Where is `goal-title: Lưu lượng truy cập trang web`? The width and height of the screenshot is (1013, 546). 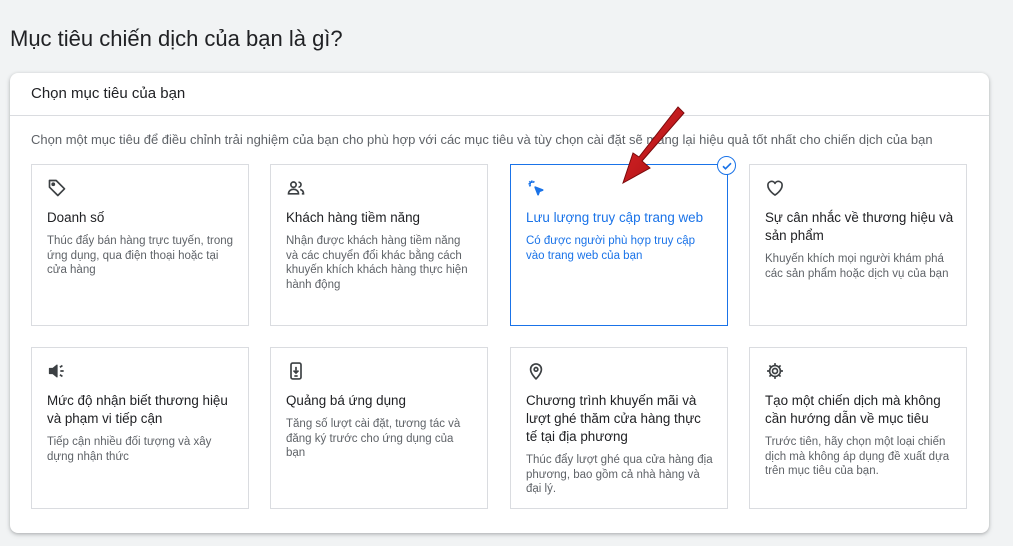 goal-title: Lưu lượng truy cập trang web is located at coordinates (615, 217).